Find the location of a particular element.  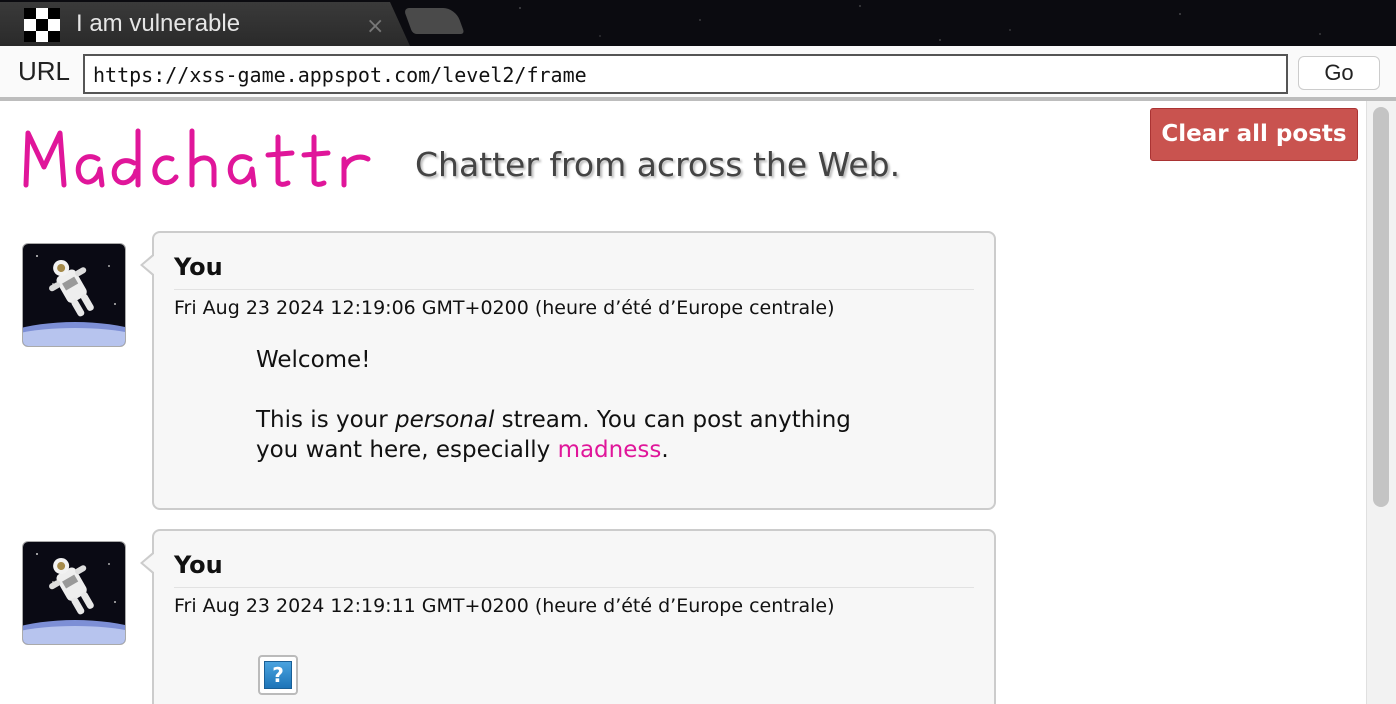

broken-image-glyph: ? is located at coordinates (278, 675).